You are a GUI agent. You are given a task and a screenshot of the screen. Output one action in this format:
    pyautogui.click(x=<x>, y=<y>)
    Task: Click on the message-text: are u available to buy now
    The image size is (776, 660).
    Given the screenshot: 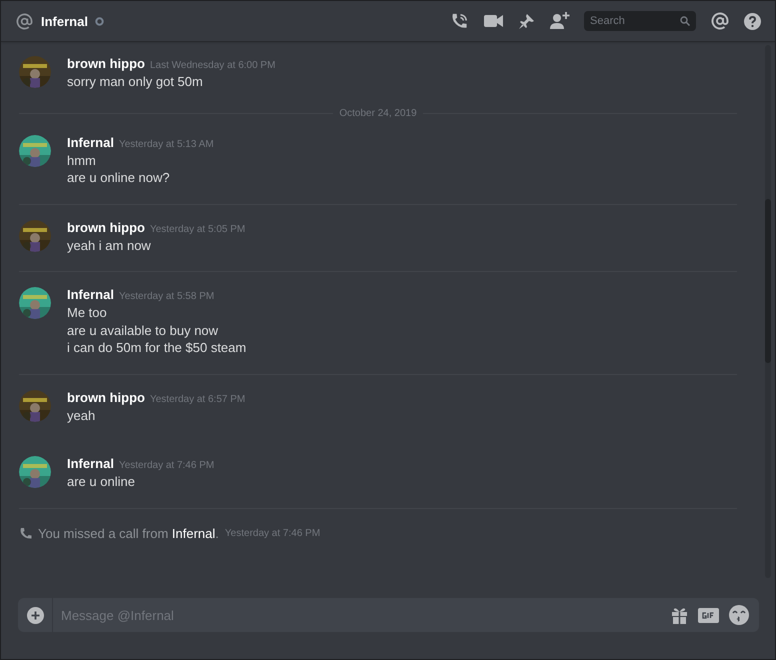 What is the action you would take?
    pyautogui.click(x=143, y=330)
    